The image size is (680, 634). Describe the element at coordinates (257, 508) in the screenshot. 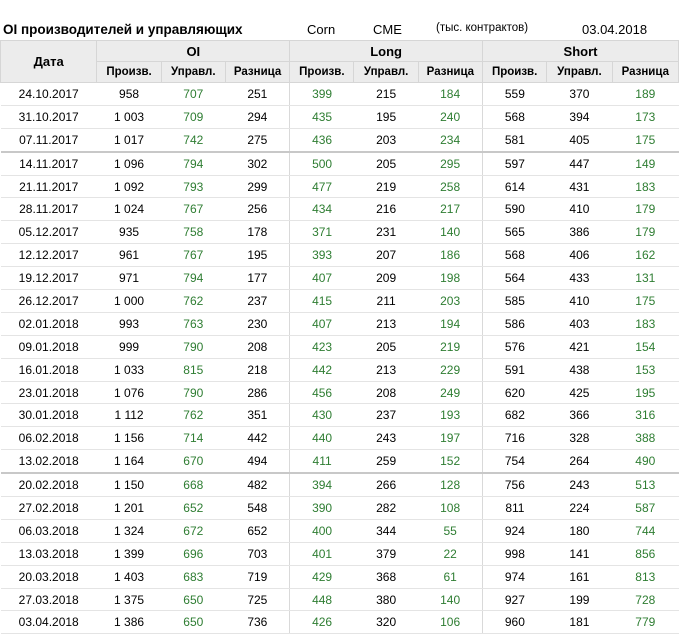

I see `oi-difference-cell: 548` at that location.